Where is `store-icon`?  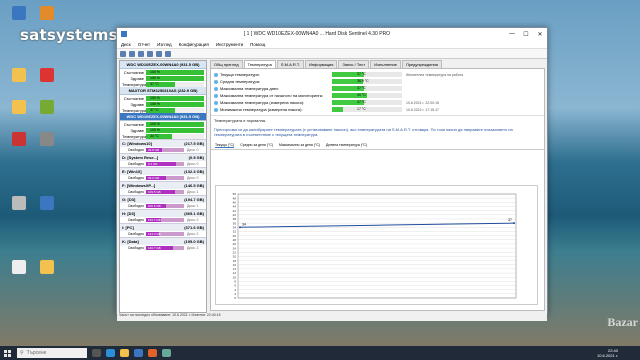
store-icon is located at coordinates (138, 353).